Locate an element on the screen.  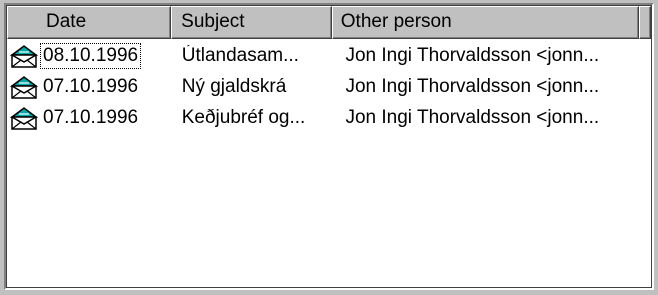
message-subject: Ný gjaldskrá is located at coordinates (234, 86).